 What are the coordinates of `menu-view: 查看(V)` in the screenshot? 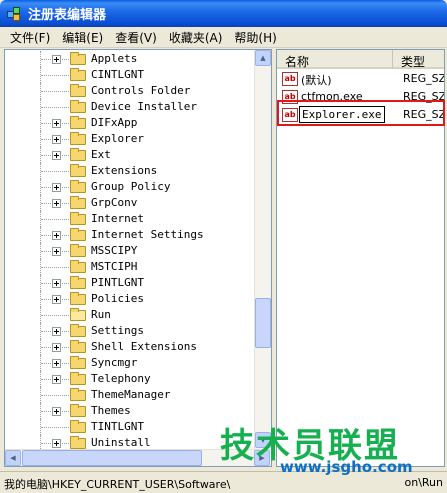 It's located at (136, 37).